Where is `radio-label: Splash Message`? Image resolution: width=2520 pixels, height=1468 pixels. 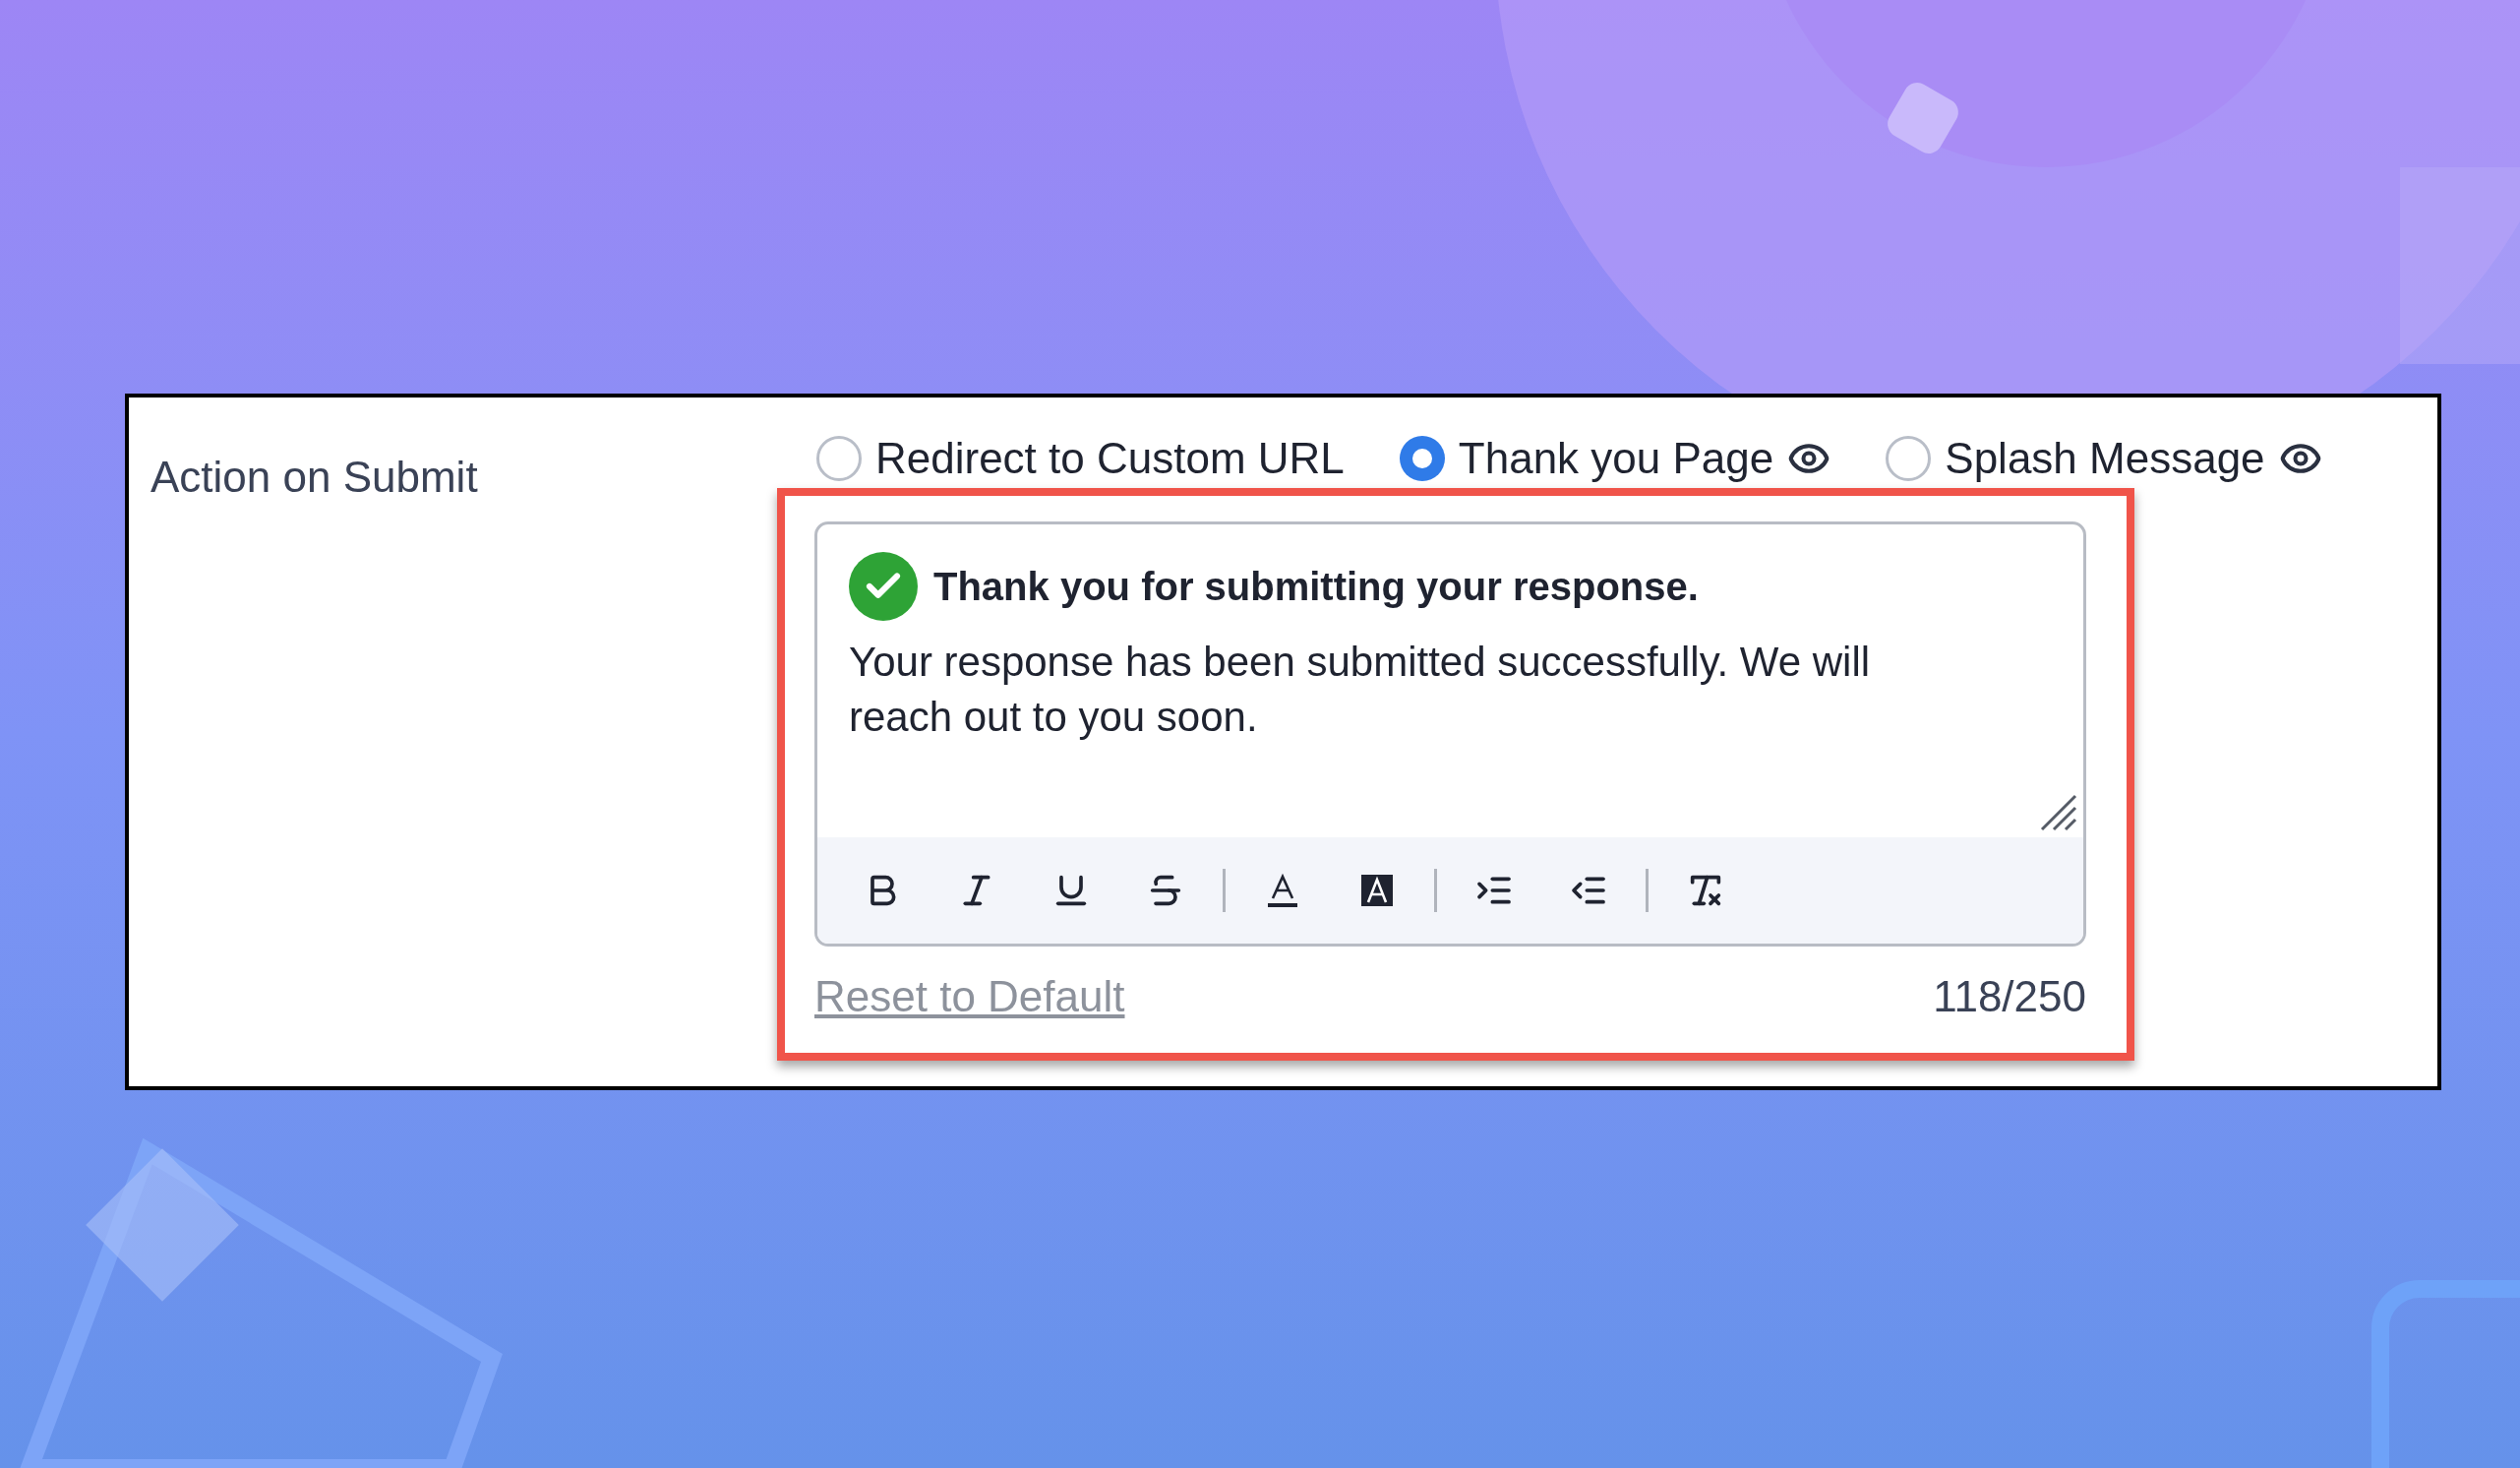
radio-label: Splash Message is located at coordinates (2105, 458).